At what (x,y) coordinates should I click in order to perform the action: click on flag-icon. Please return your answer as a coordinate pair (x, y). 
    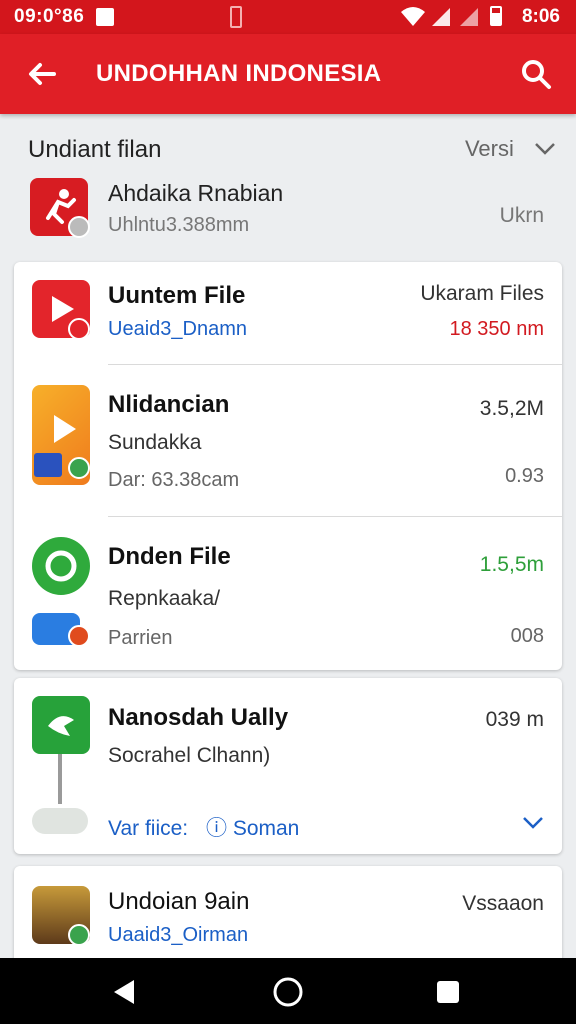
    Looking at the image, I should click on (48, 465).